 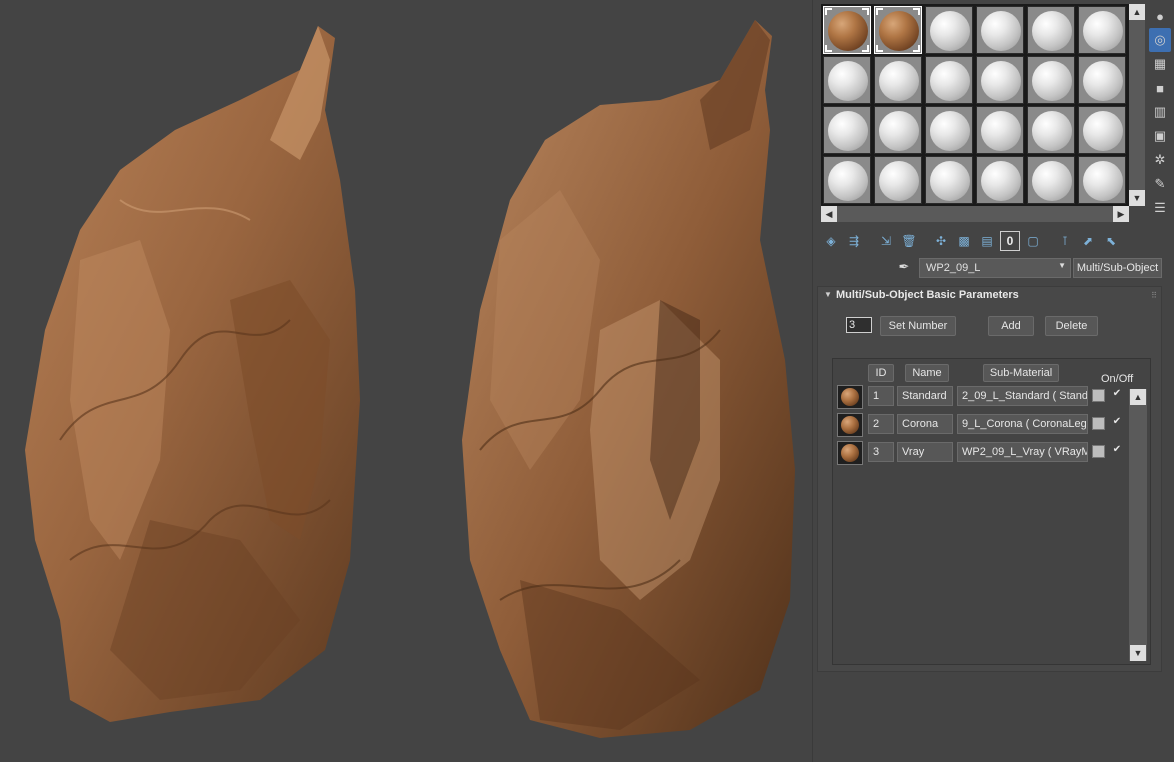 I want to click on sub-material-row: 1 Standard 2_09_L_Standard ( Standa ✔, so click(x=983, y=397).